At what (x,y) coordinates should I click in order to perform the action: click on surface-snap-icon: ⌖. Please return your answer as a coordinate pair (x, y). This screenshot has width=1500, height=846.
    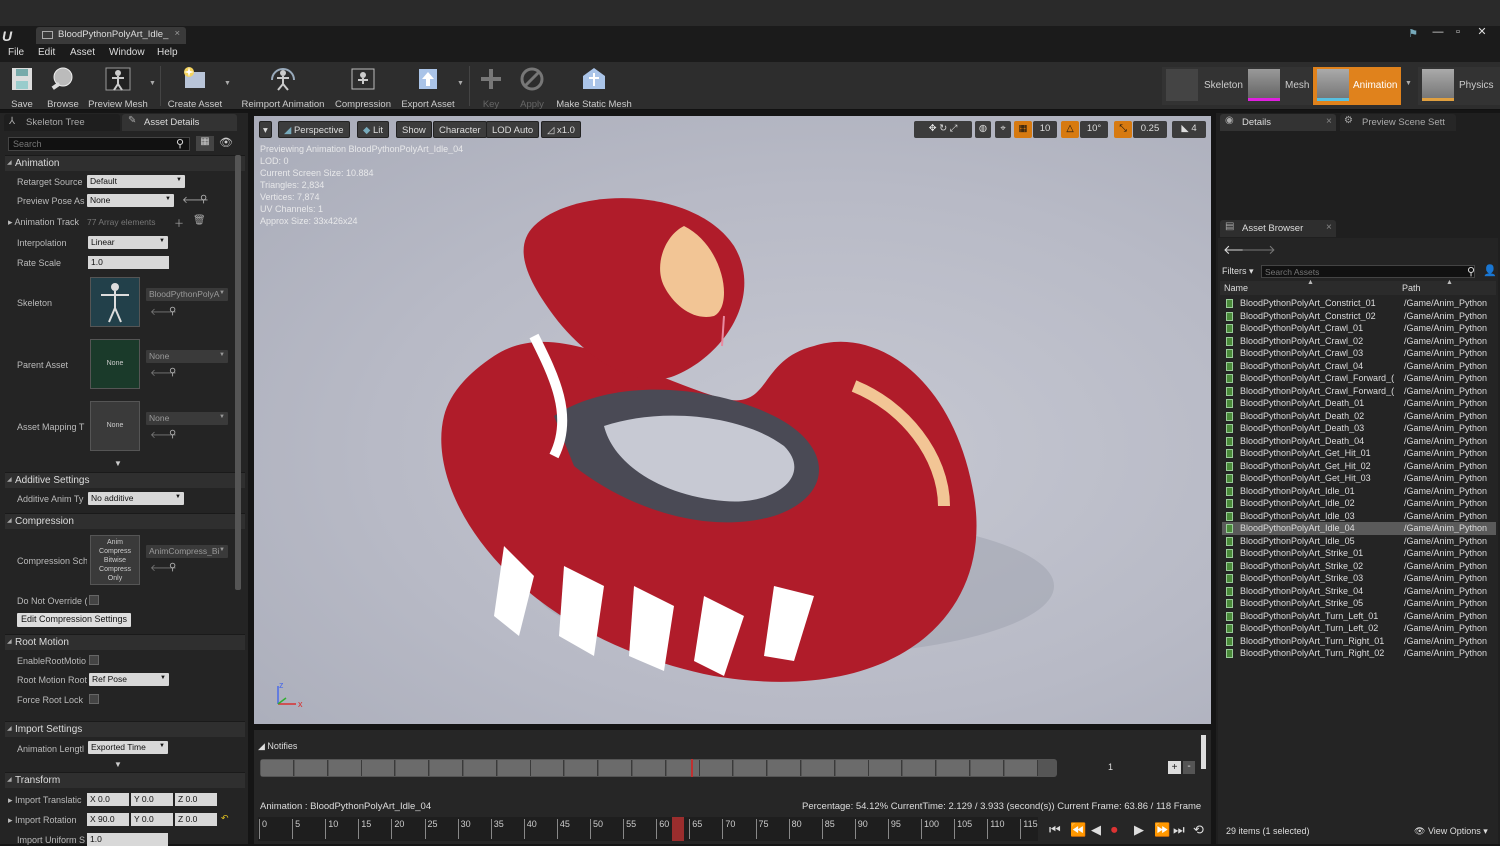
    Looking at the image, I should click on (1003, 129).